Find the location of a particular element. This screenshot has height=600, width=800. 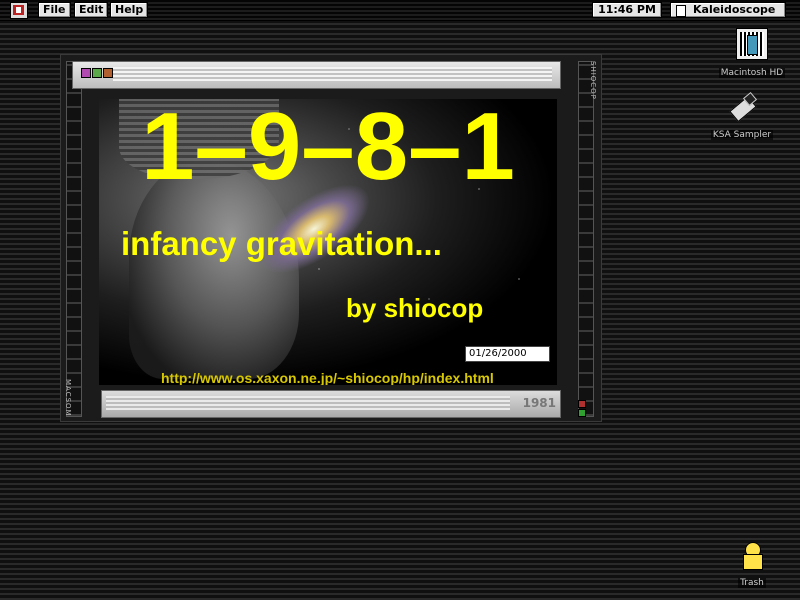

desktop-icon-trash: Trash is located at coordinates (752, 564).